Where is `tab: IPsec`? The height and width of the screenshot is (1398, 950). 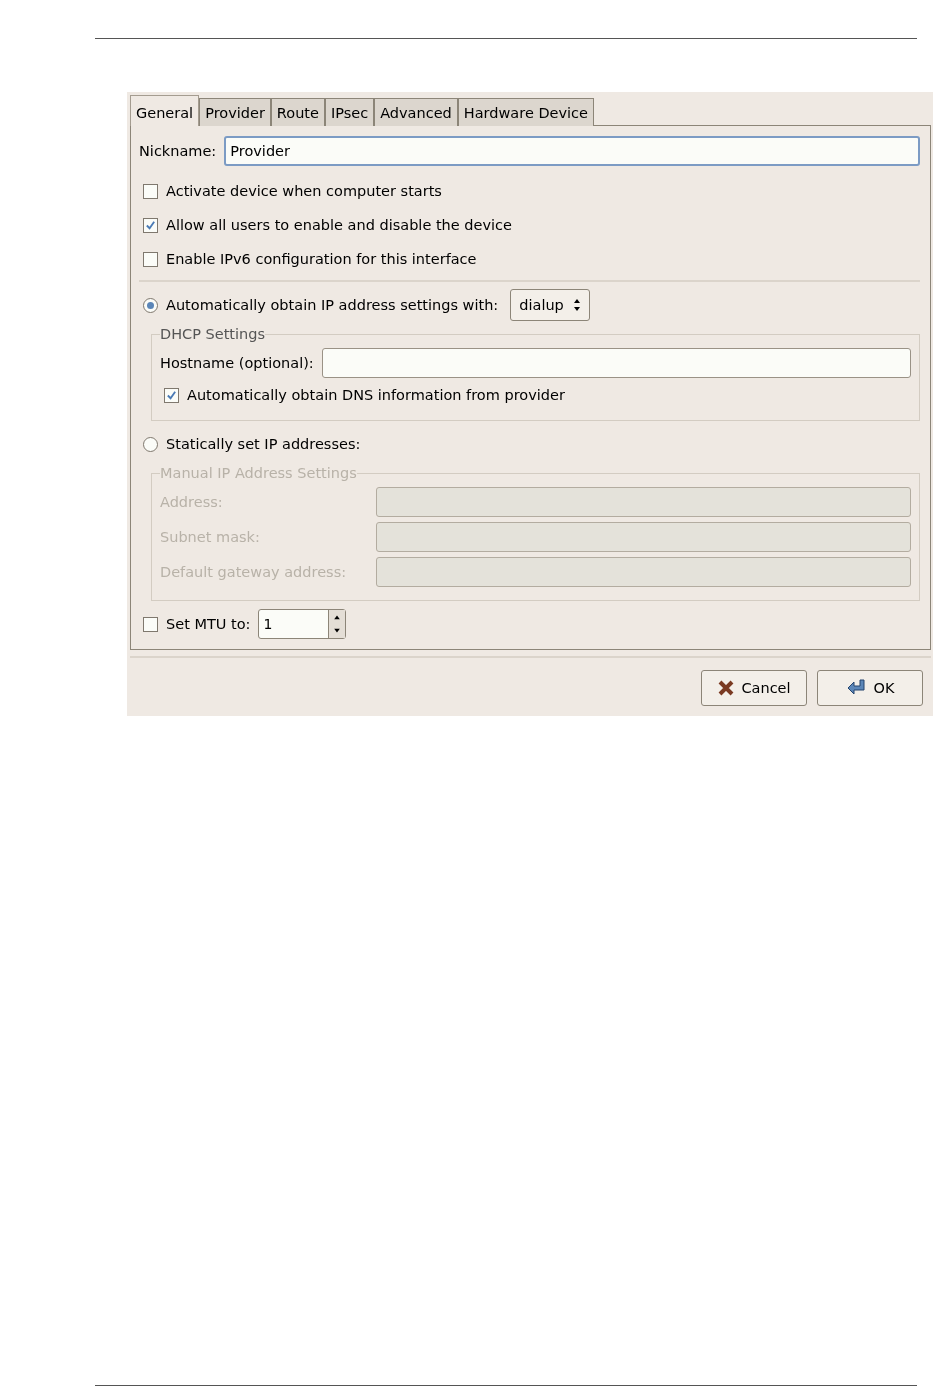
tab: IPsec is located at coordinates (349, 112).